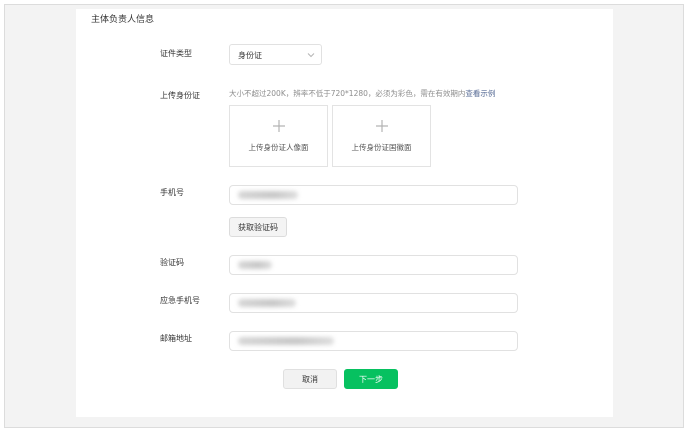 This screenshot has height=433, width=690. I want to click on upload-id-front: 上传身份证人像面, so click(278, 136).